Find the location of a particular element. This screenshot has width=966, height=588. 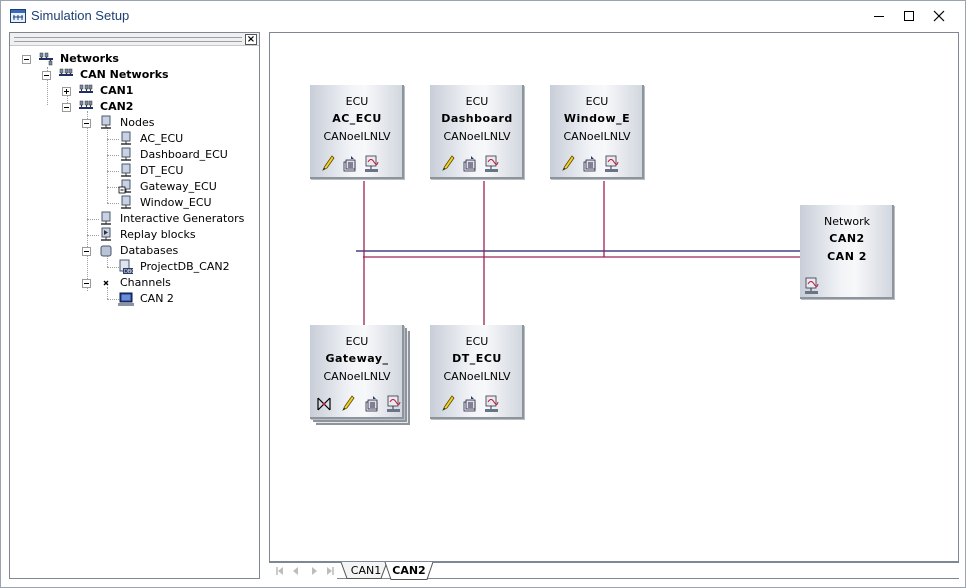

next-icon is located at coordinates (314, 571).